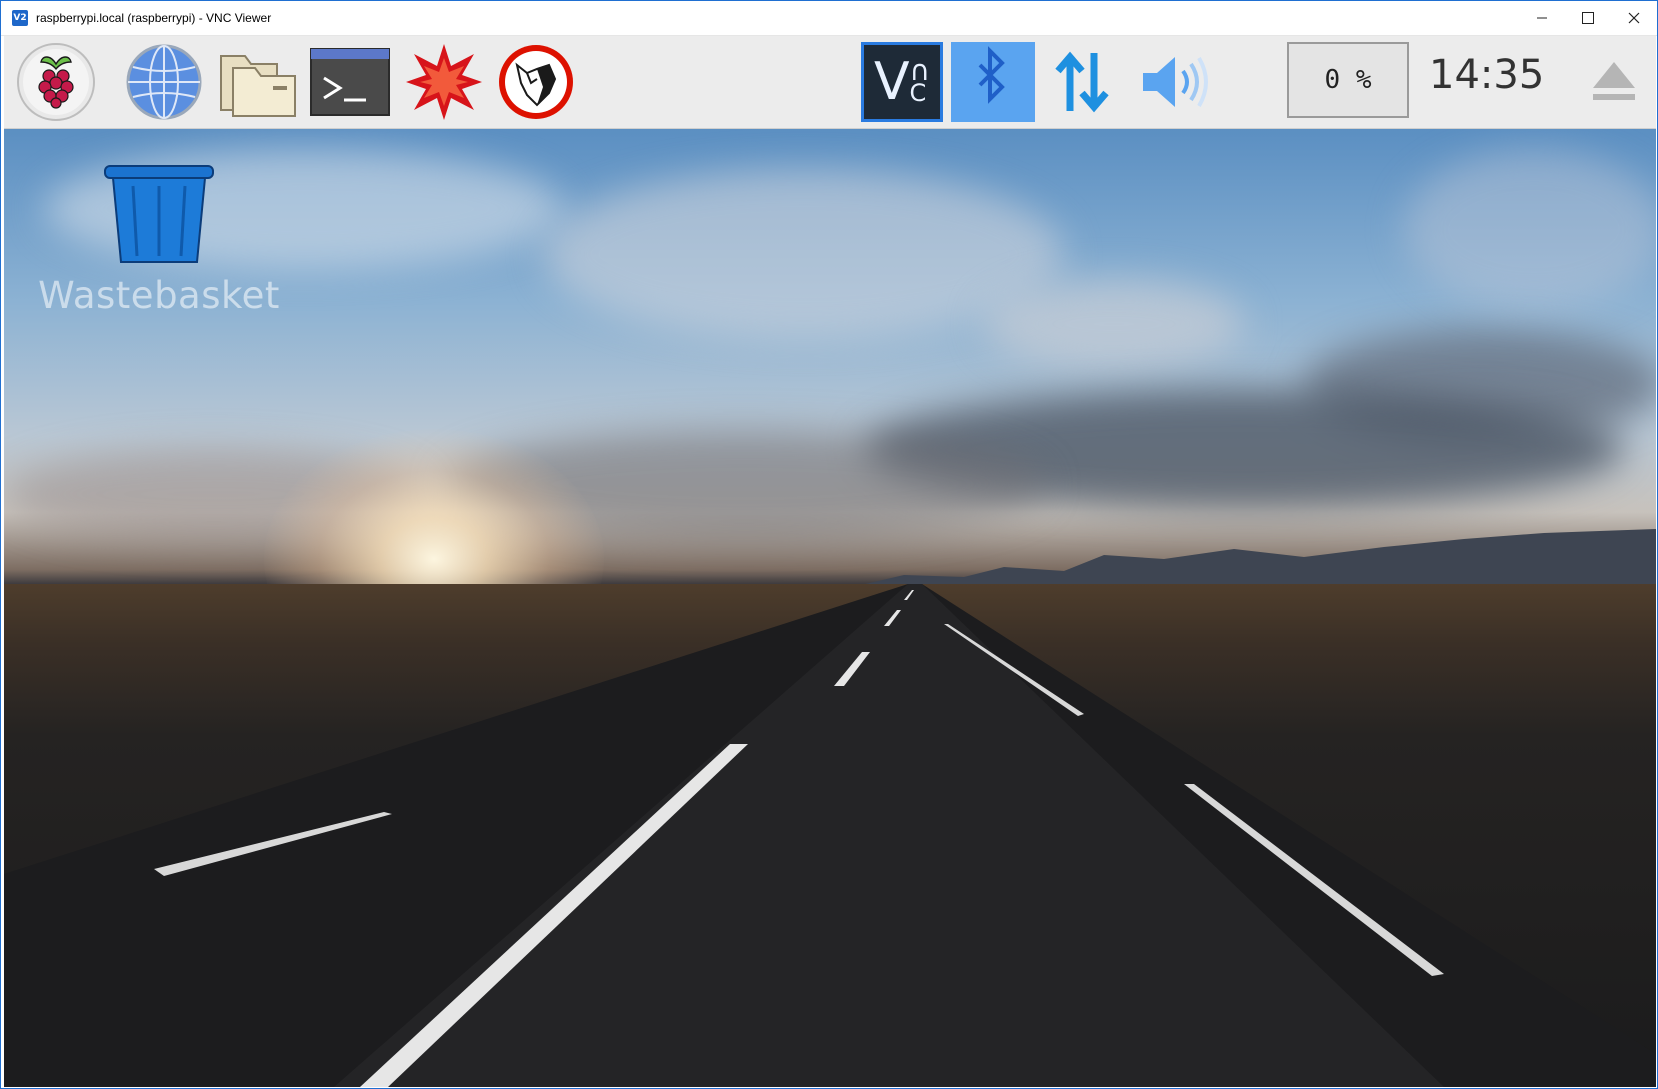 The height and width of the screenshot is (1089, 1658). I want to click on vnc-viewer-app-icon: V2, so click(20, 18).